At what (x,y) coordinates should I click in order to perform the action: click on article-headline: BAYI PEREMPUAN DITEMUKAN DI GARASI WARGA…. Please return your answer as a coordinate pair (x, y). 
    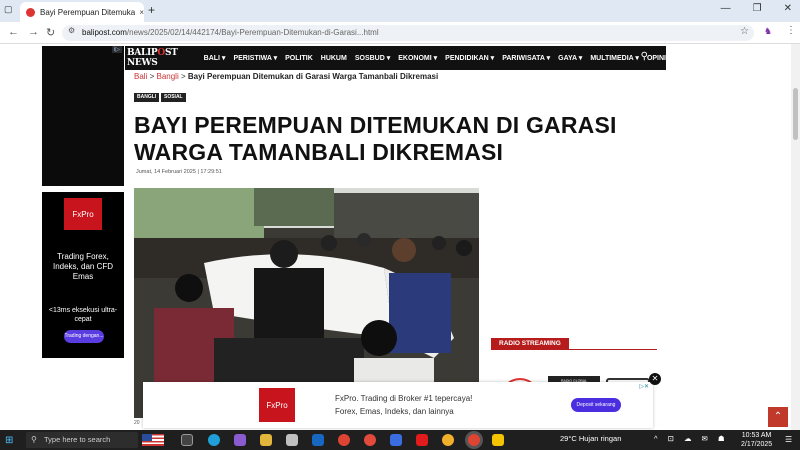
    Looking at the image, I should click on (375, 138).